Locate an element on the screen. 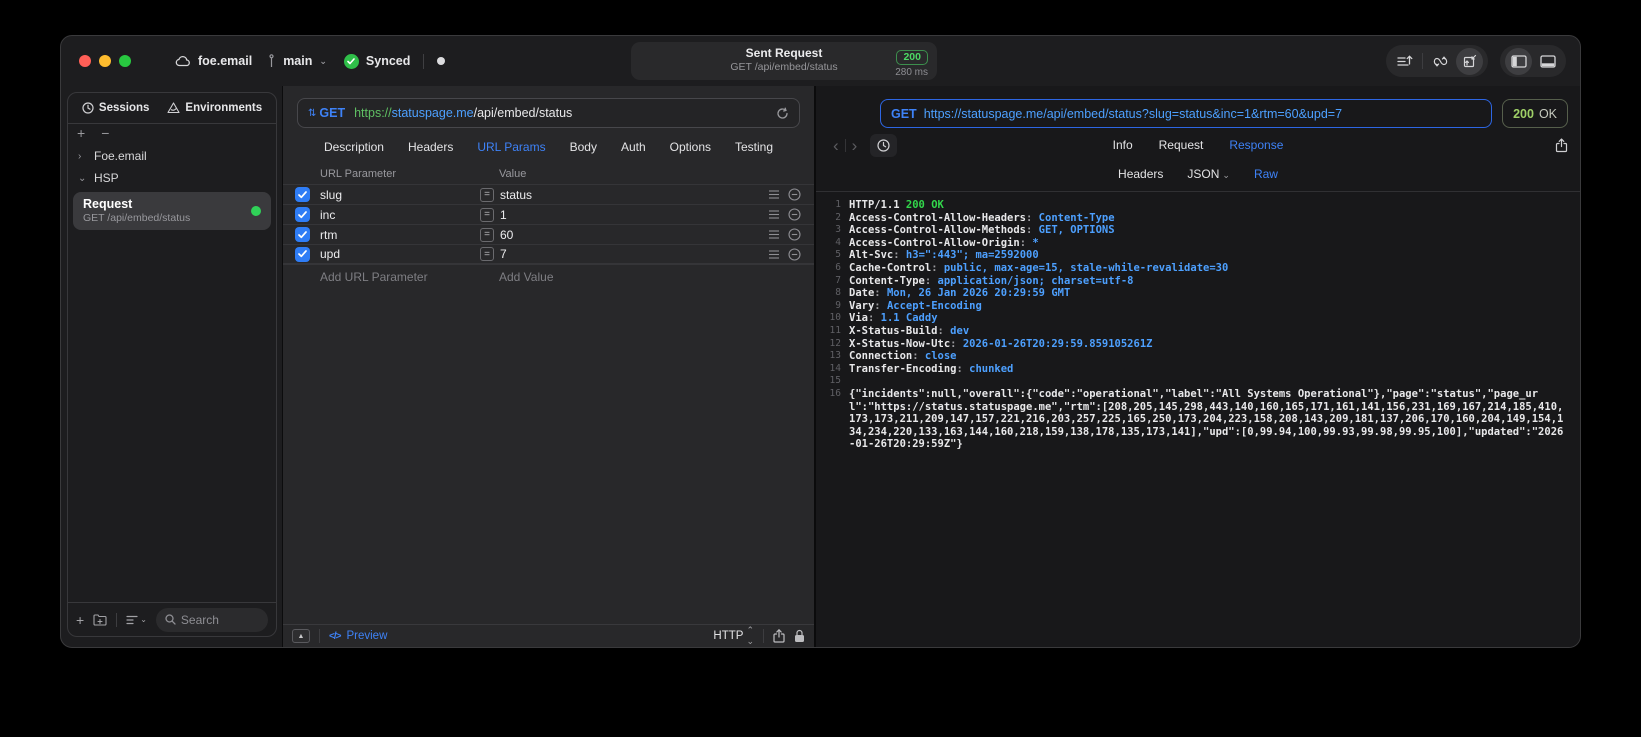  tab-url-params: URL Params is located at coordinates (511, 147).